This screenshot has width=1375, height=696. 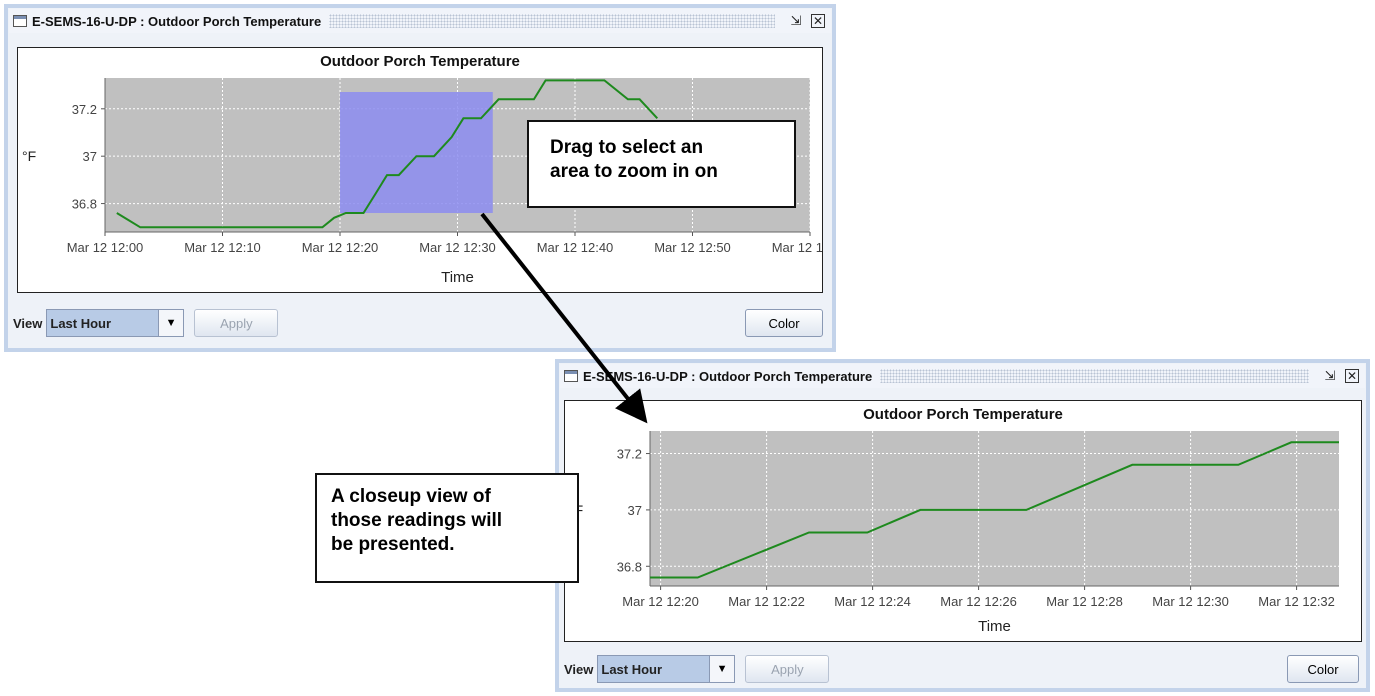 I want to click on pointer-arrow, so click(x=564, y=318).